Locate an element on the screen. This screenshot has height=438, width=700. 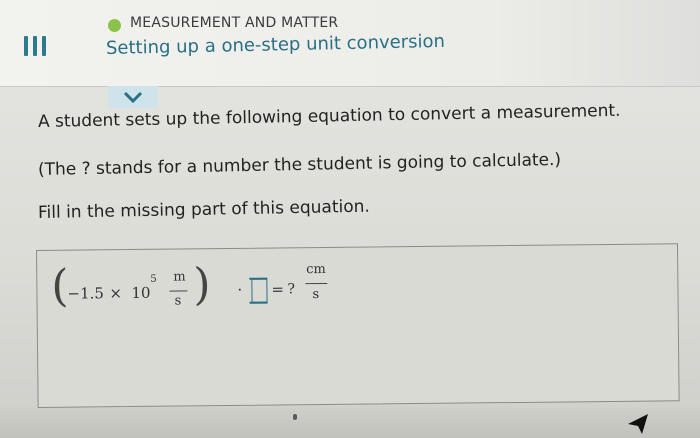
right-numerator: cm is located at coordinates (316, 269).